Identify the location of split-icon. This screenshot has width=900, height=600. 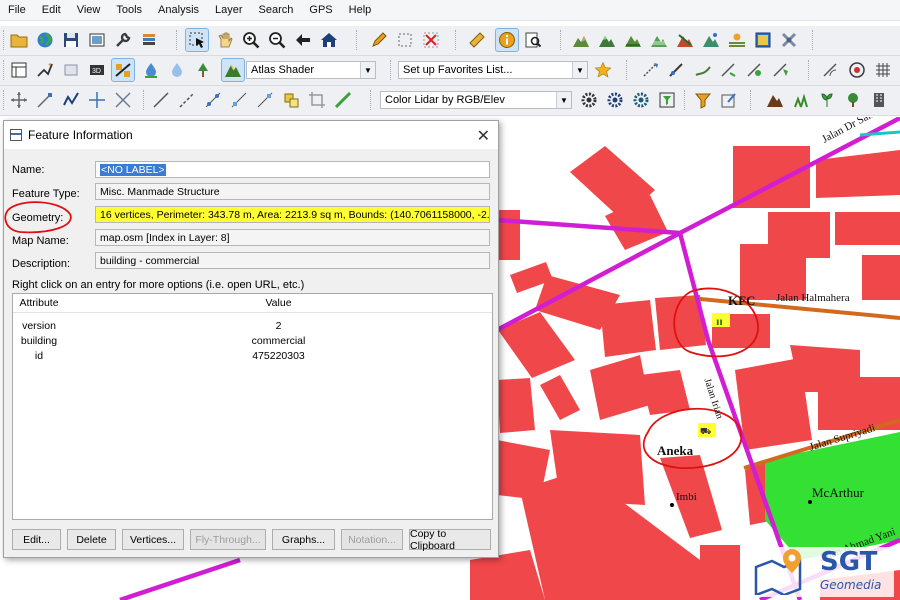
(123, 100).